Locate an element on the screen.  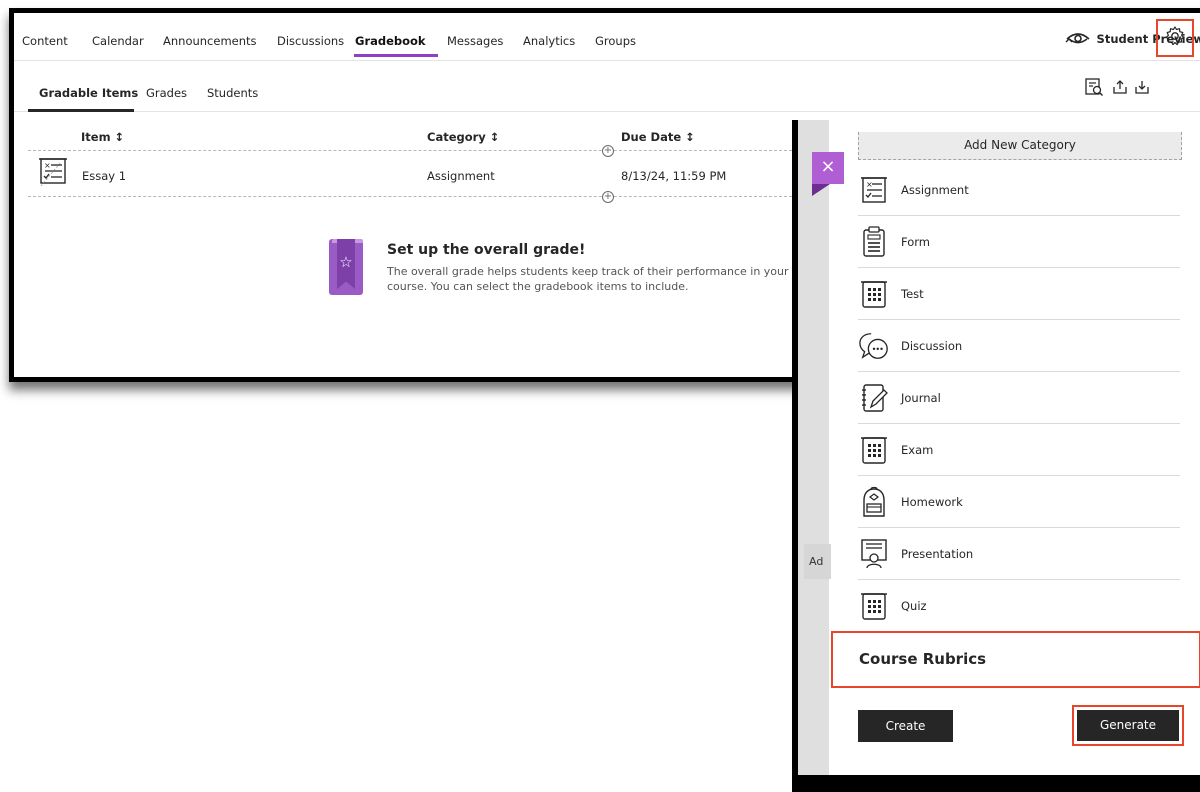
tab-announcements: Announcements is located at coordinates (210, 41).